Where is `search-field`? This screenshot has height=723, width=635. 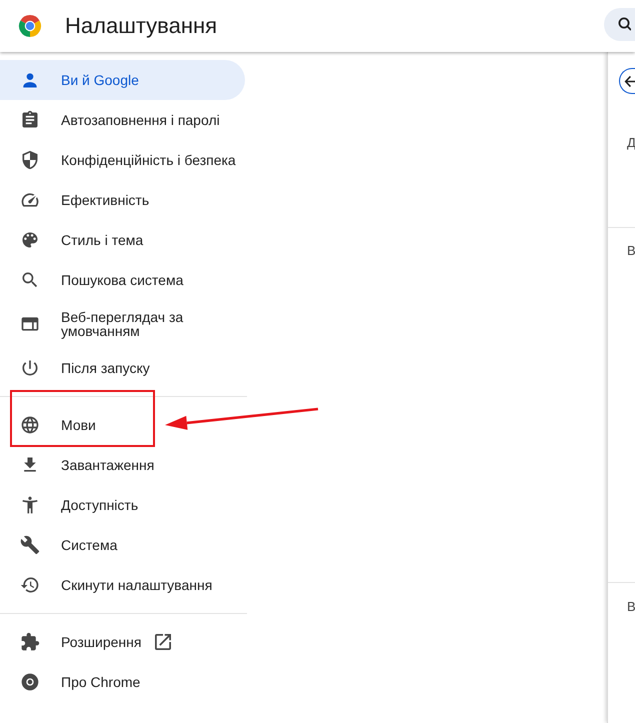
search-field is located at coordinates (619, 24).